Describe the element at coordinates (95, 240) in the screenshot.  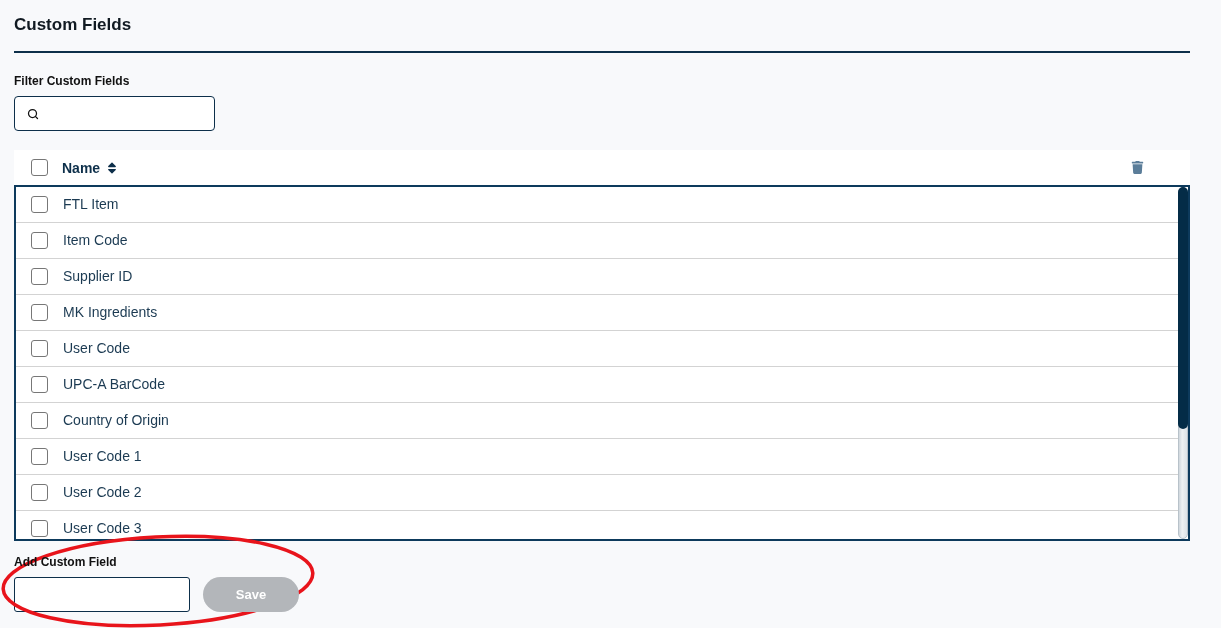
I see `field-name: Item Code` at that location.